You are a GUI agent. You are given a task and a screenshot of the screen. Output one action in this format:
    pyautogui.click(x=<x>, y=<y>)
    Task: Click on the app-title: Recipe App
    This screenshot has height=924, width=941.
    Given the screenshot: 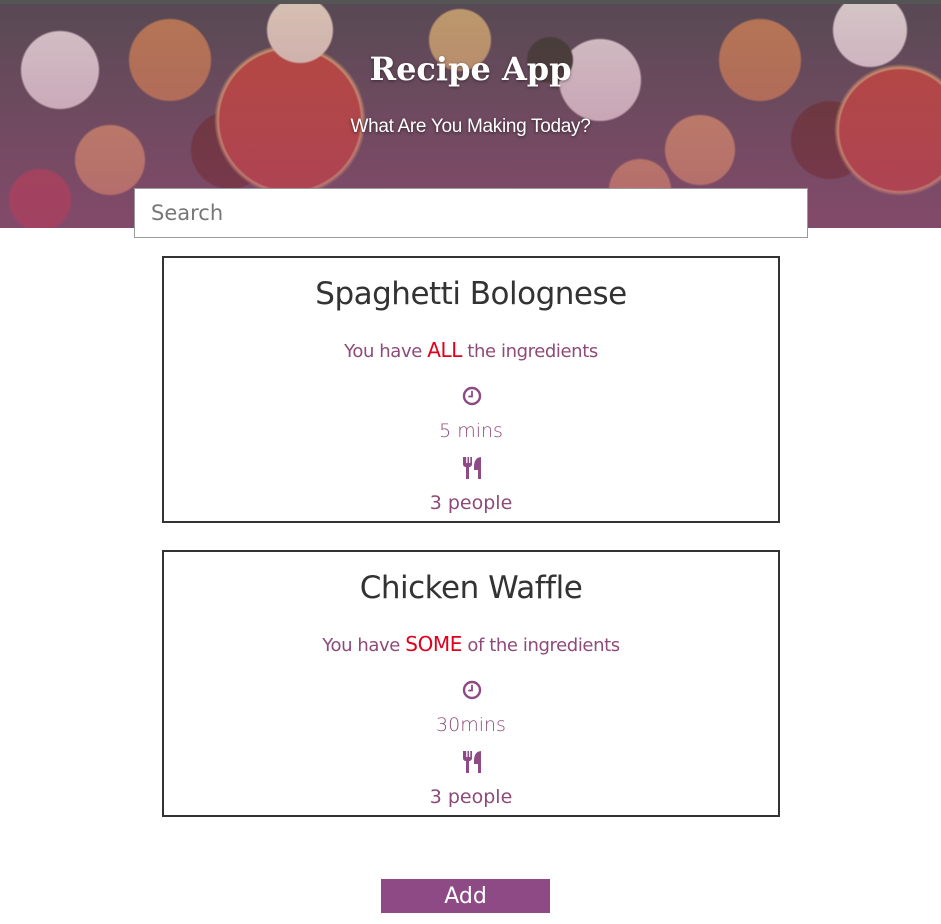 What is the action you would take?
    pyautogui.click(x=470, y=69)
    